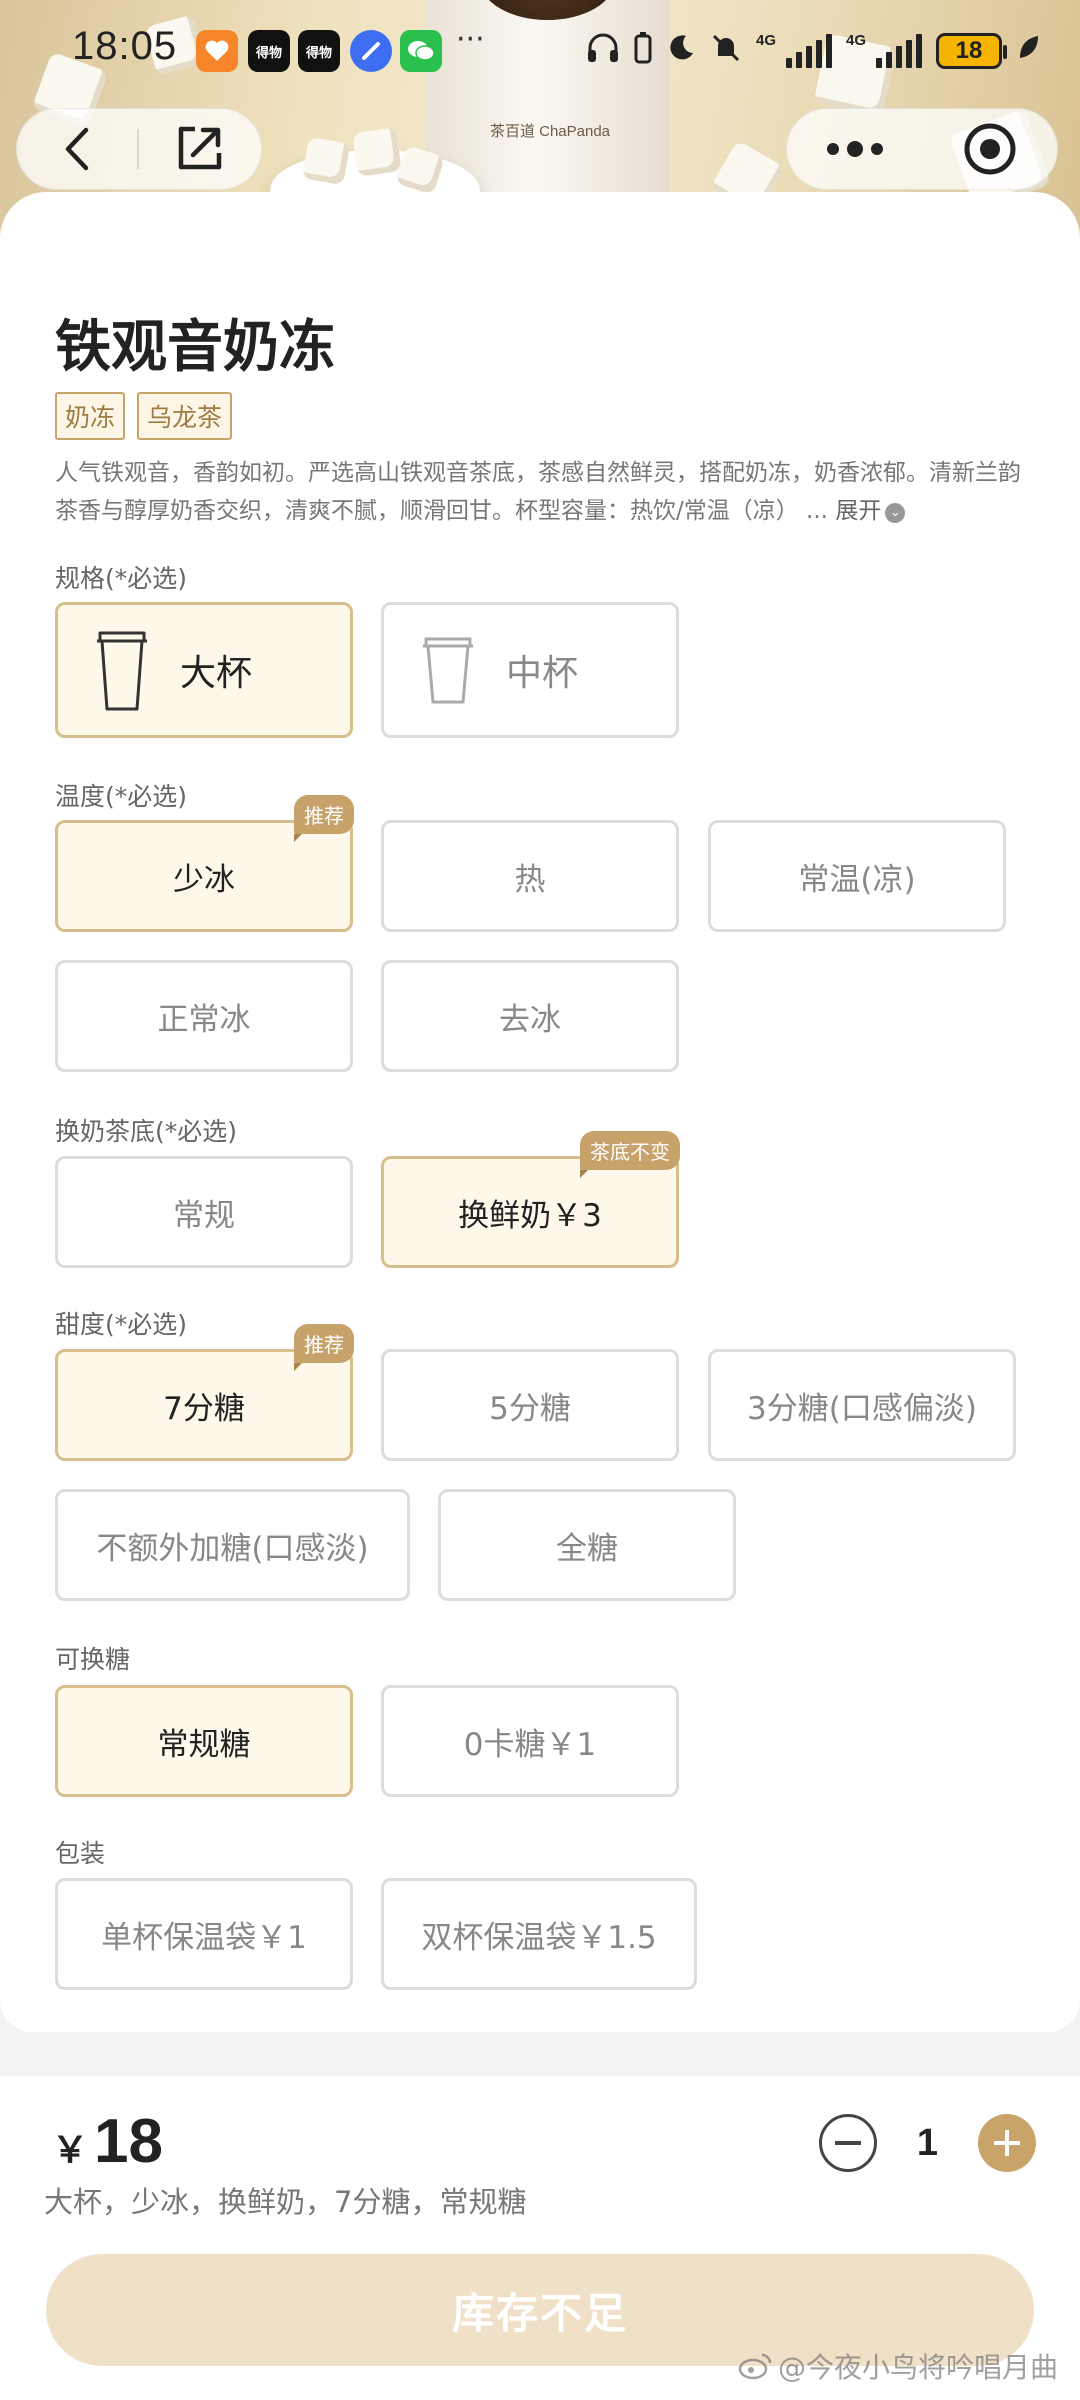  I want to click on sweetness-option-full: 全糖, so click(587, 1545).